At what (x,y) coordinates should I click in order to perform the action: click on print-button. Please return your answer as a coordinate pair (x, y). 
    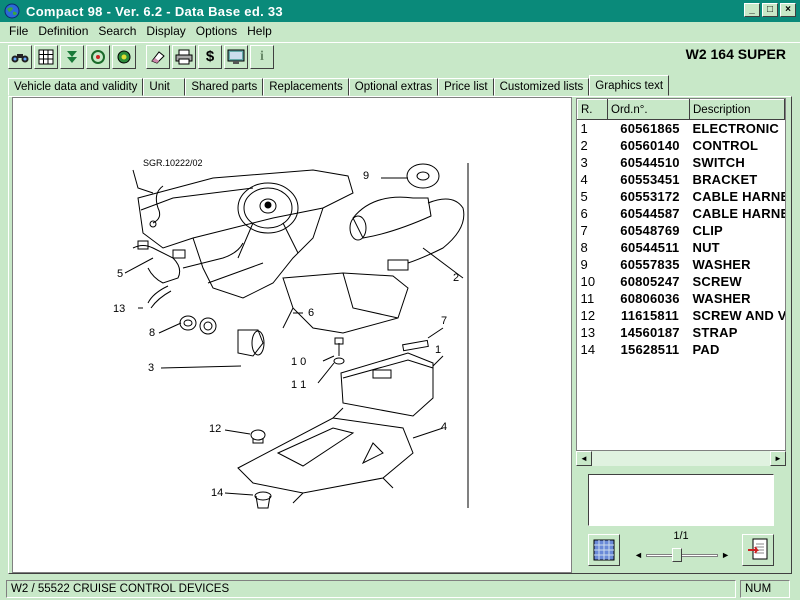
    Looking at the image, I should click on (184, 56).